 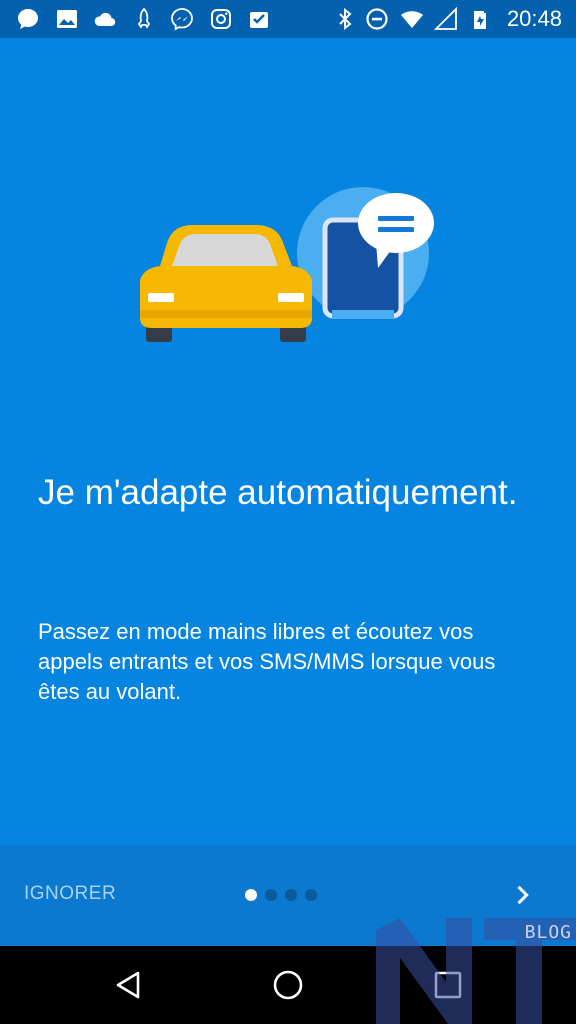 What do you see at coordinates (251, 895) in the screenshot?
I see `page-dot-active` at bounding box center [251, 895].